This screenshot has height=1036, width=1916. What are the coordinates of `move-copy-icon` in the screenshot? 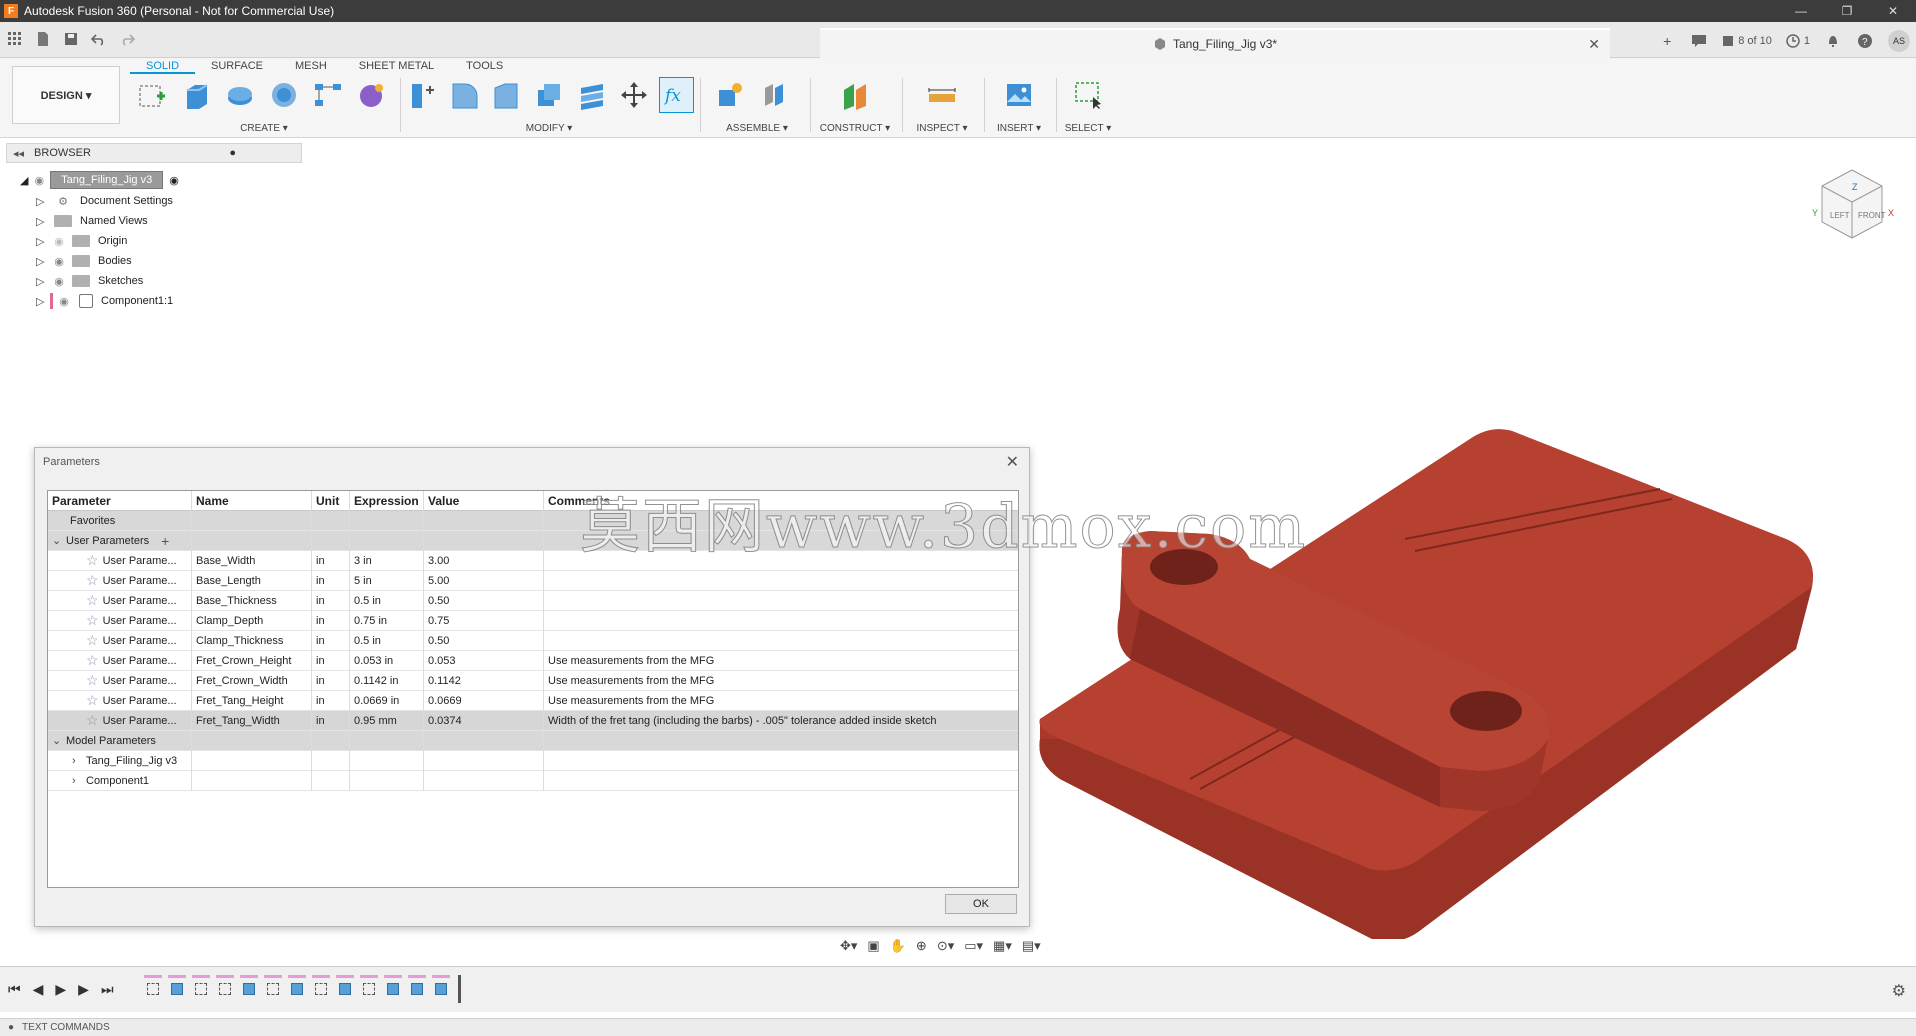 It's located at (634, 95).